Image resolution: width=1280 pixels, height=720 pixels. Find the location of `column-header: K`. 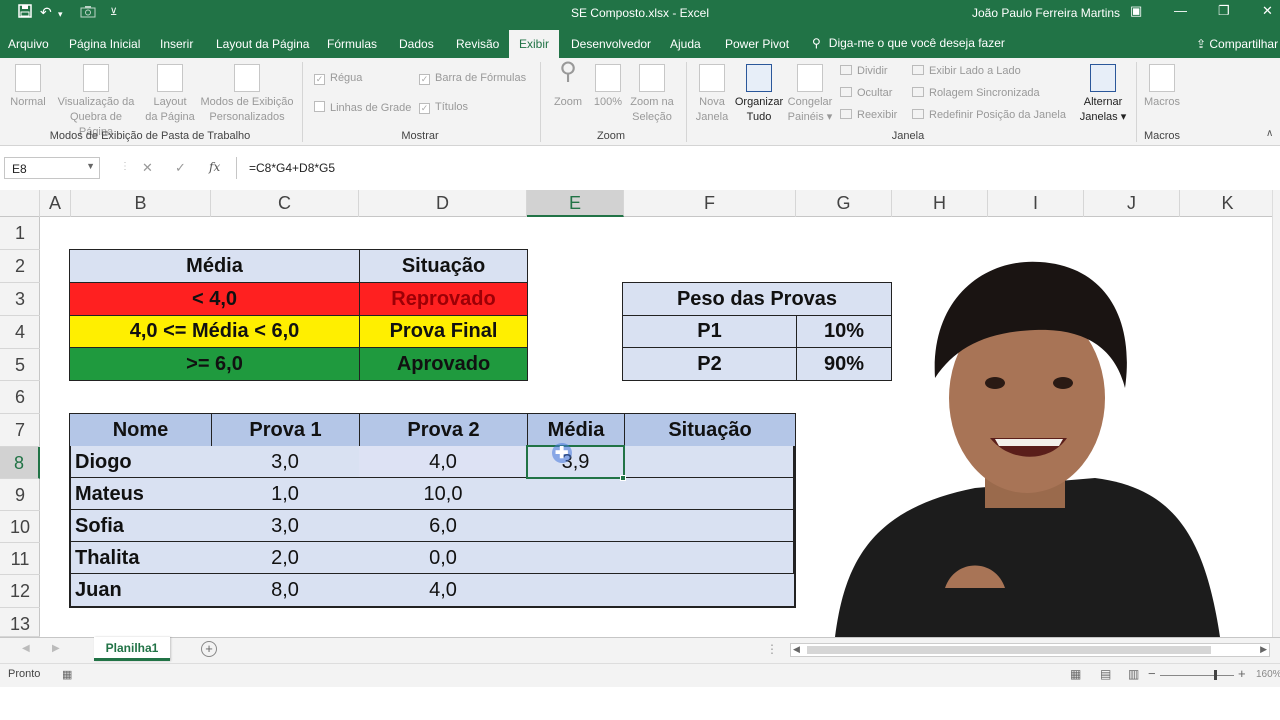

column-header: K is located at coordinates (1228, 203).